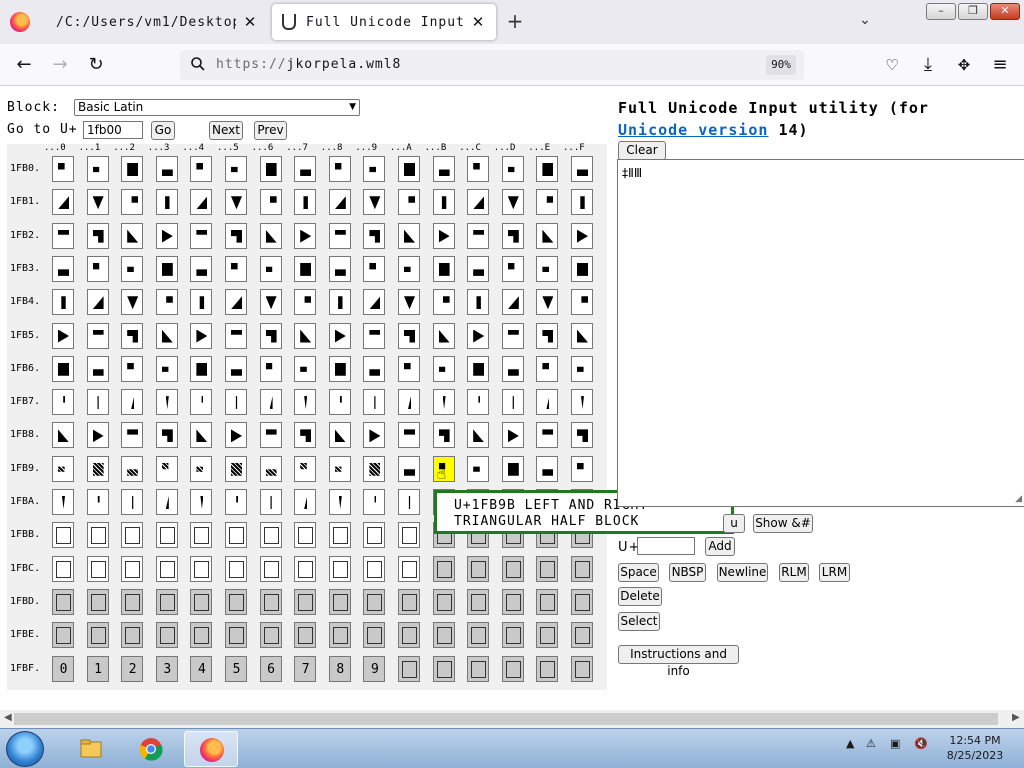 This screenshot has width=1024, height=768. I want to click on minimize-icon: –, so click(941, 11).